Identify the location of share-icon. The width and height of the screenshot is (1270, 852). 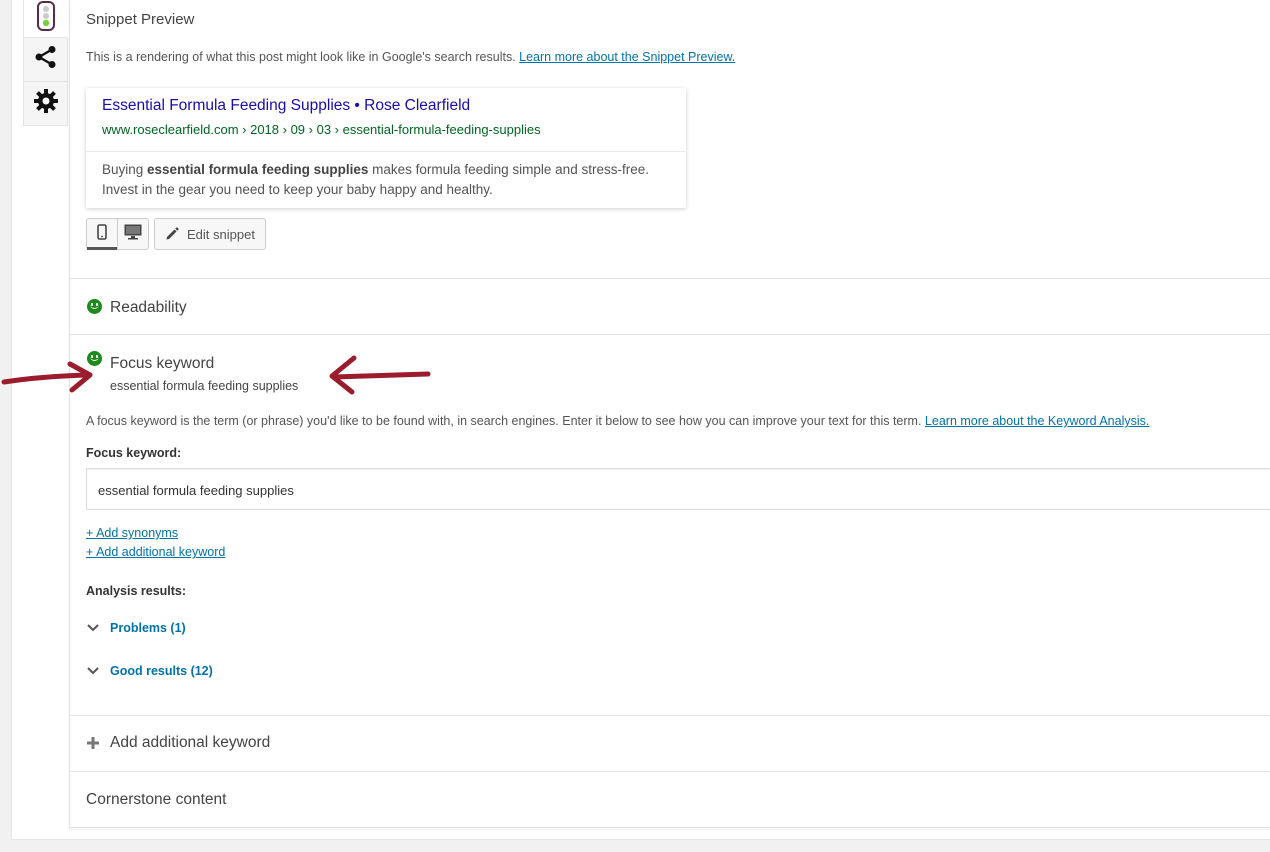
(46, 59).